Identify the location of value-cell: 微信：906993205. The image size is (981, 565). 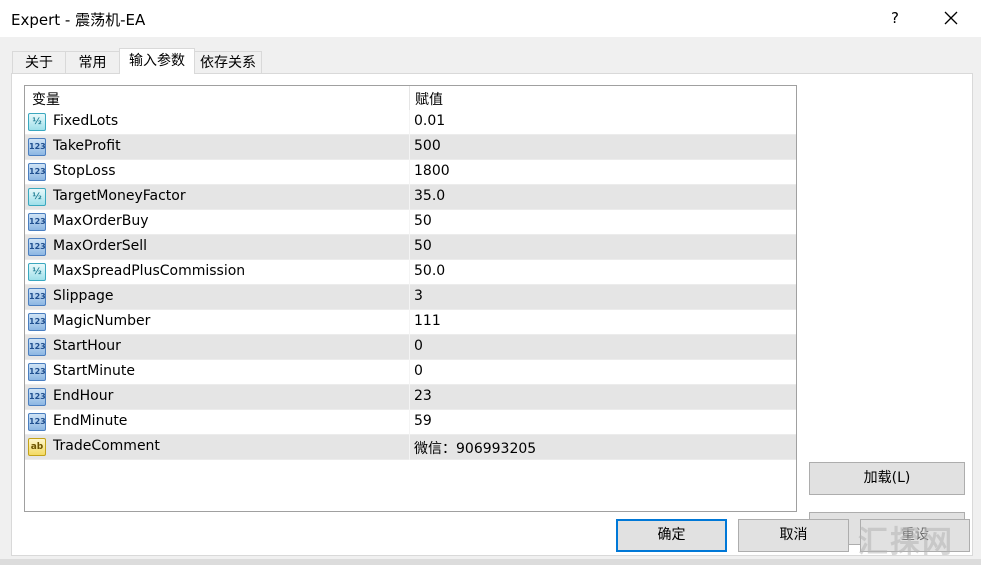
(603, 447).